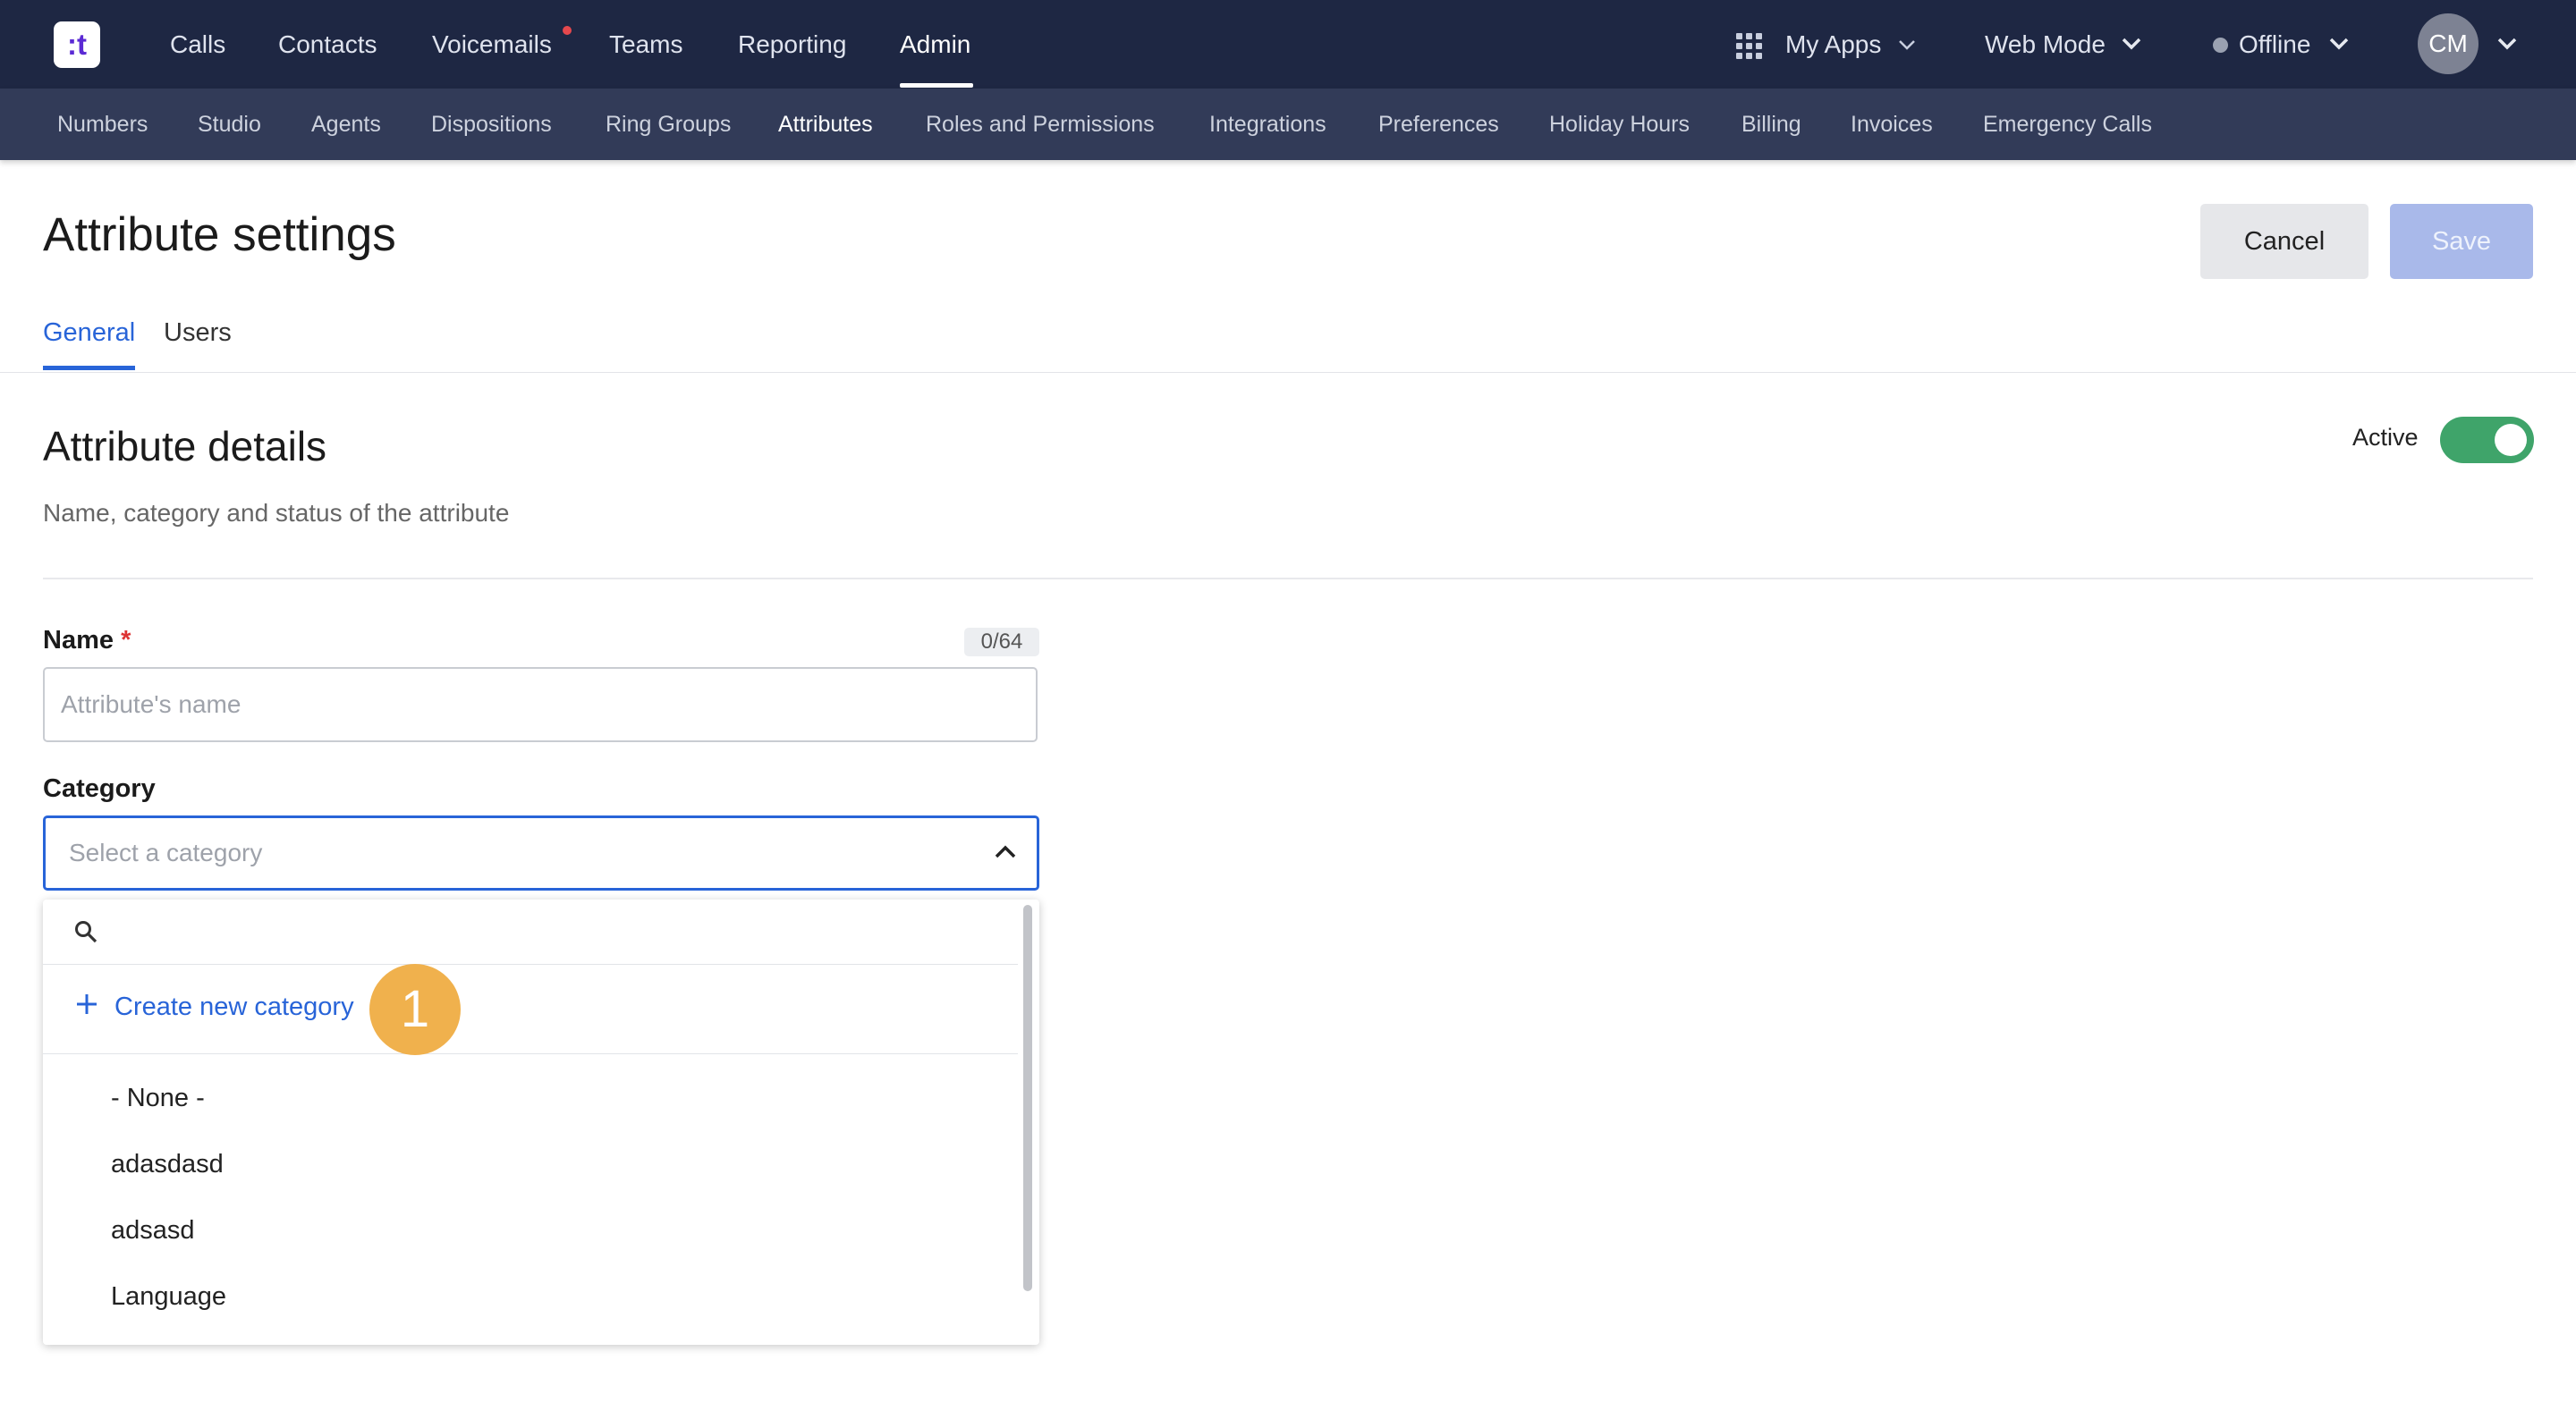 The width and height of the screenshot is (2576, 1411). I want to click on nav-contacts: Contacts, so click(327, 44).